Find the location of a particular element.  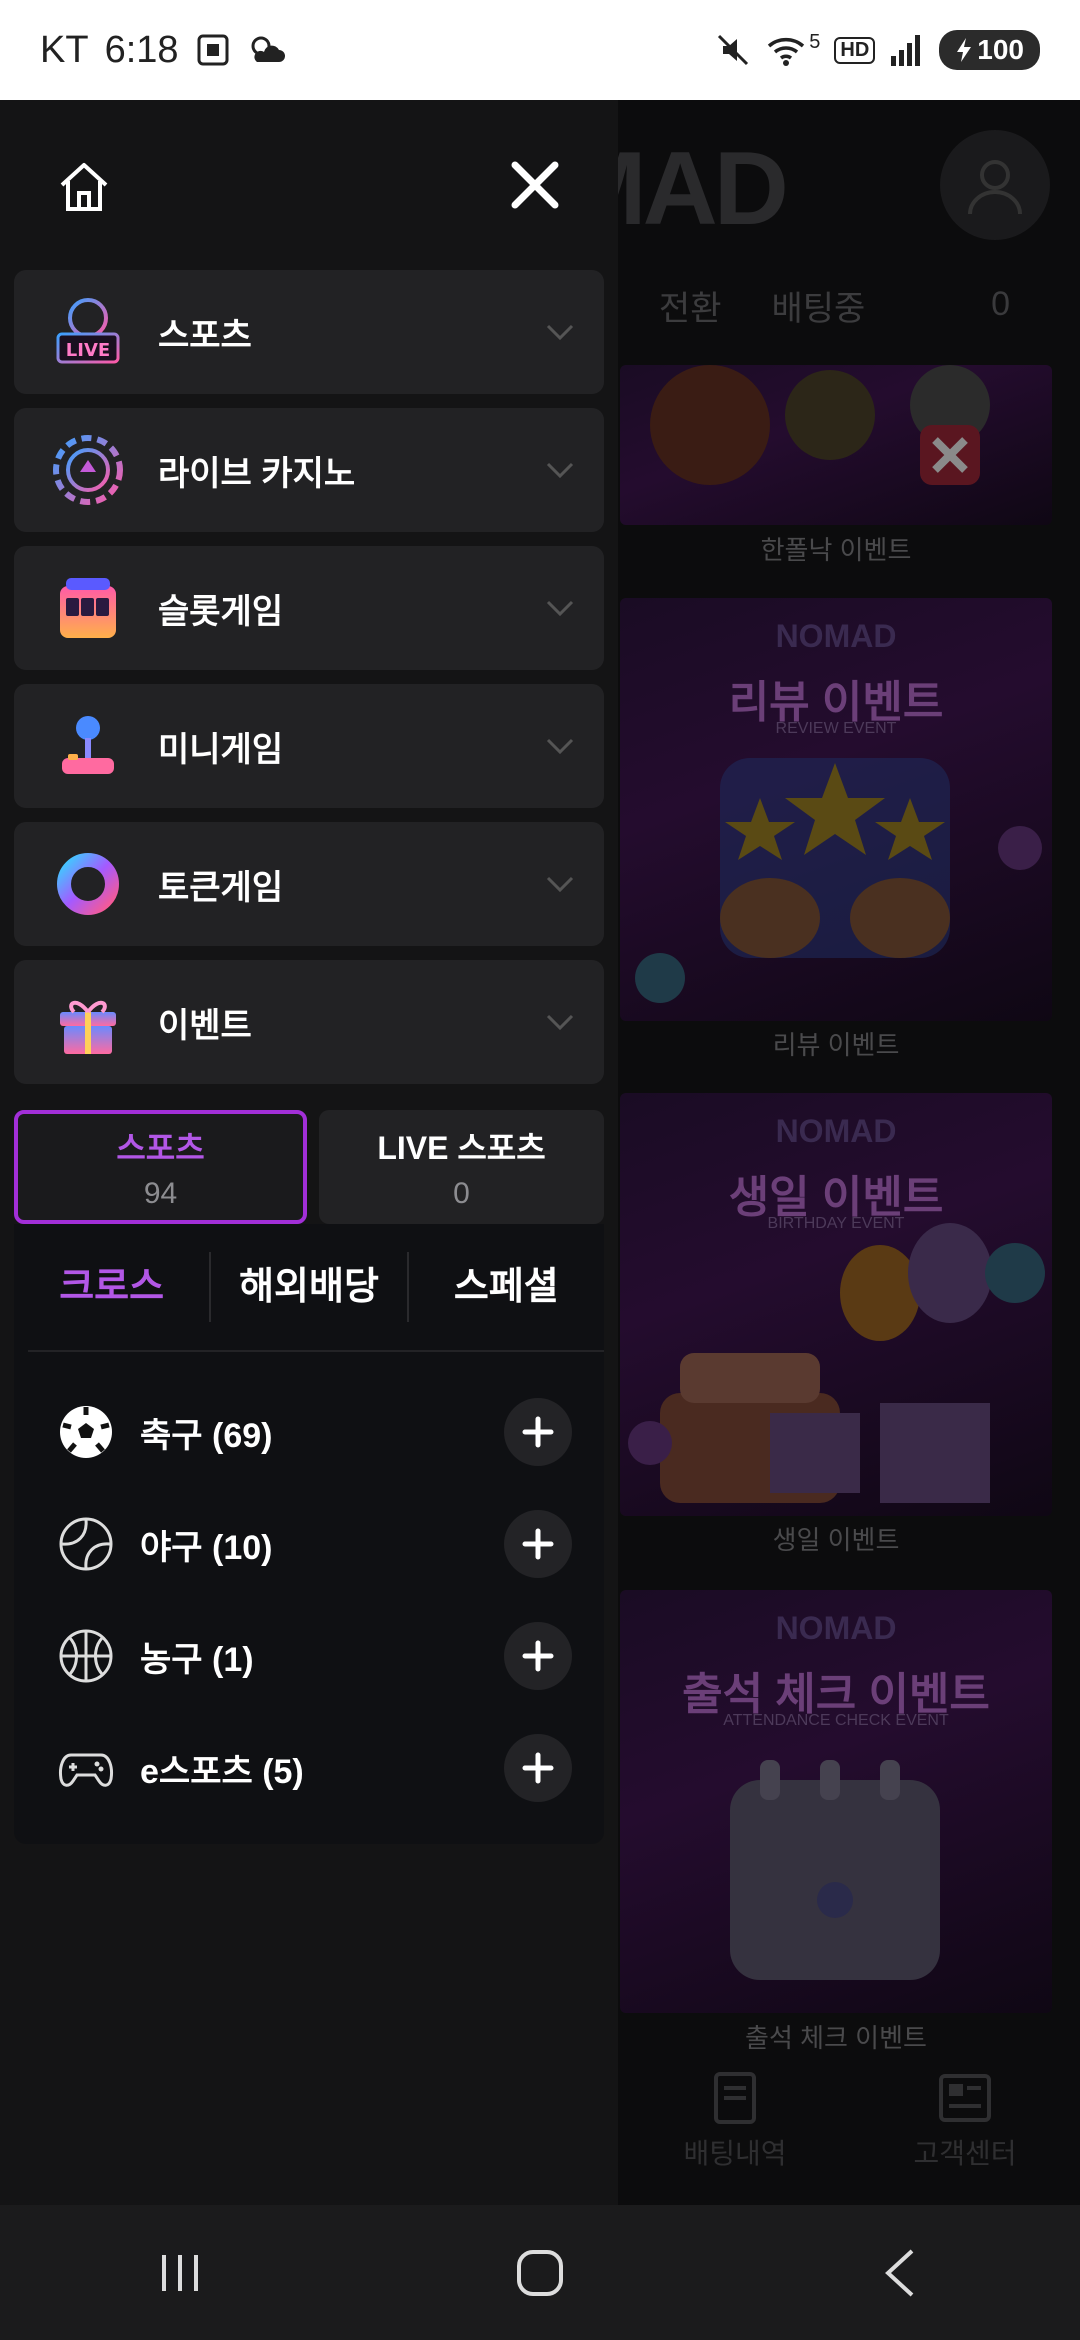

close-button is located at coordinates (535, 185).